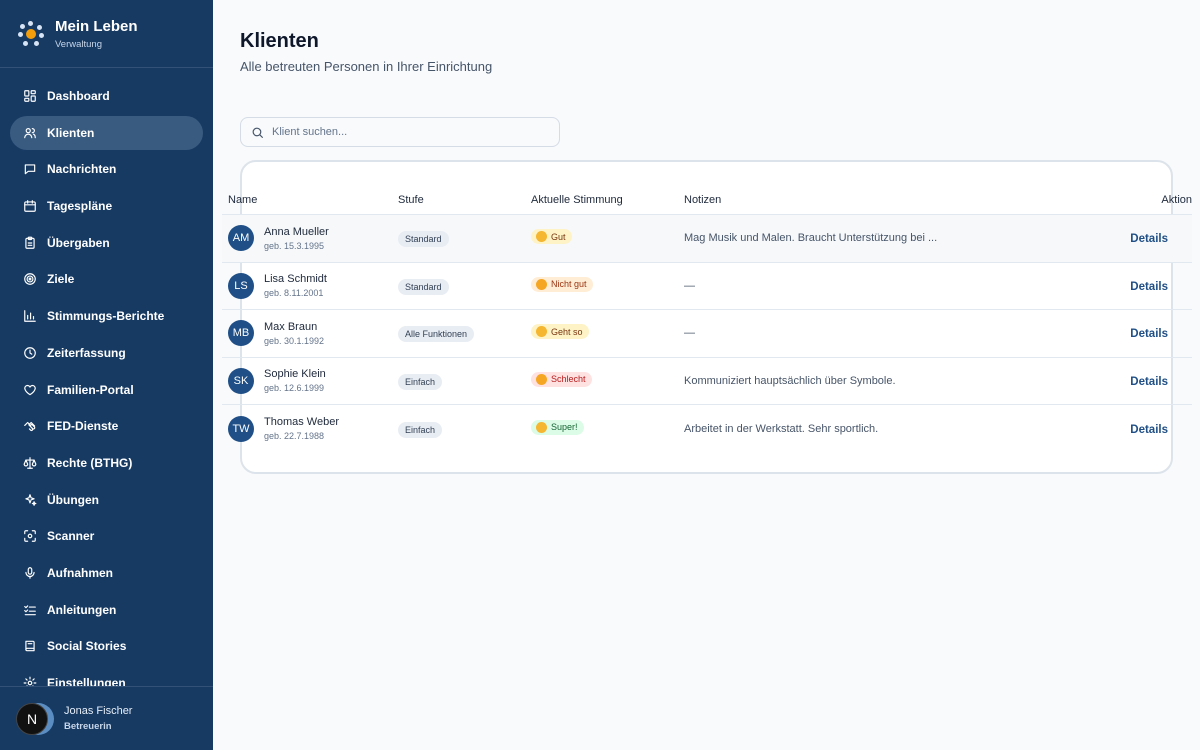 This screenshot has width=1200, height=750. I want to click on sidebar-item-aufnahmen: Aufnahmen, so click(106, 573).